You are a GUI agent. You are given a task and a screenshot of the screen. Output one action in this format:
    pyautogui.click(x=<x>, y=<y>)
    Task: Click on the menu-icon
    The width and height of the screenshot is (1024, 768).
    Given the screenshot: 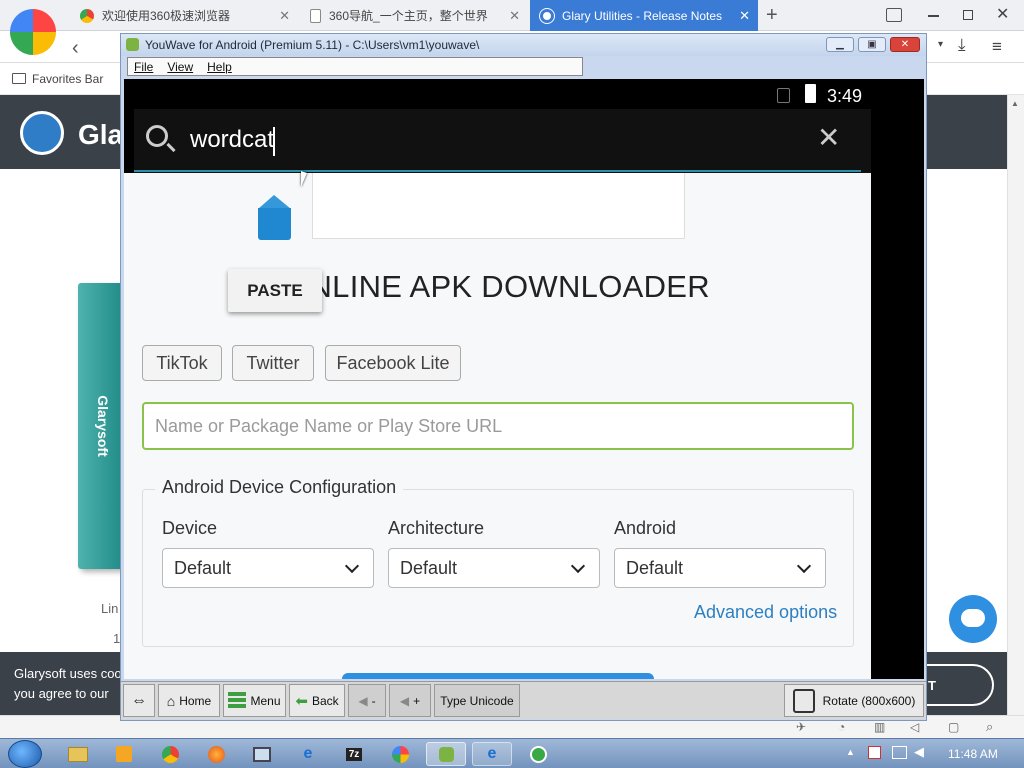 What is the action you would take?
    pyautogui.click(x=237, y=700)
    